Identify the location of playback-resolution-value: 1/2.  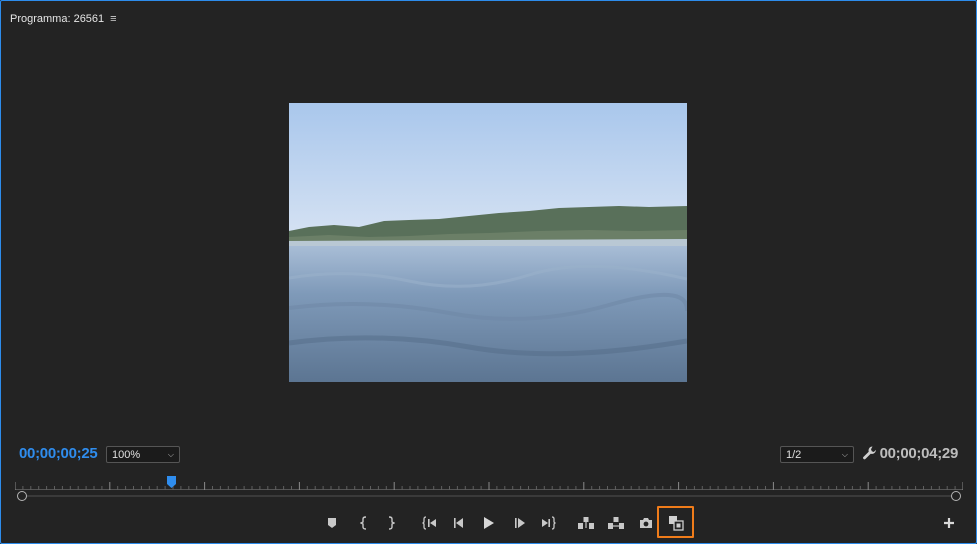
(794, 454).